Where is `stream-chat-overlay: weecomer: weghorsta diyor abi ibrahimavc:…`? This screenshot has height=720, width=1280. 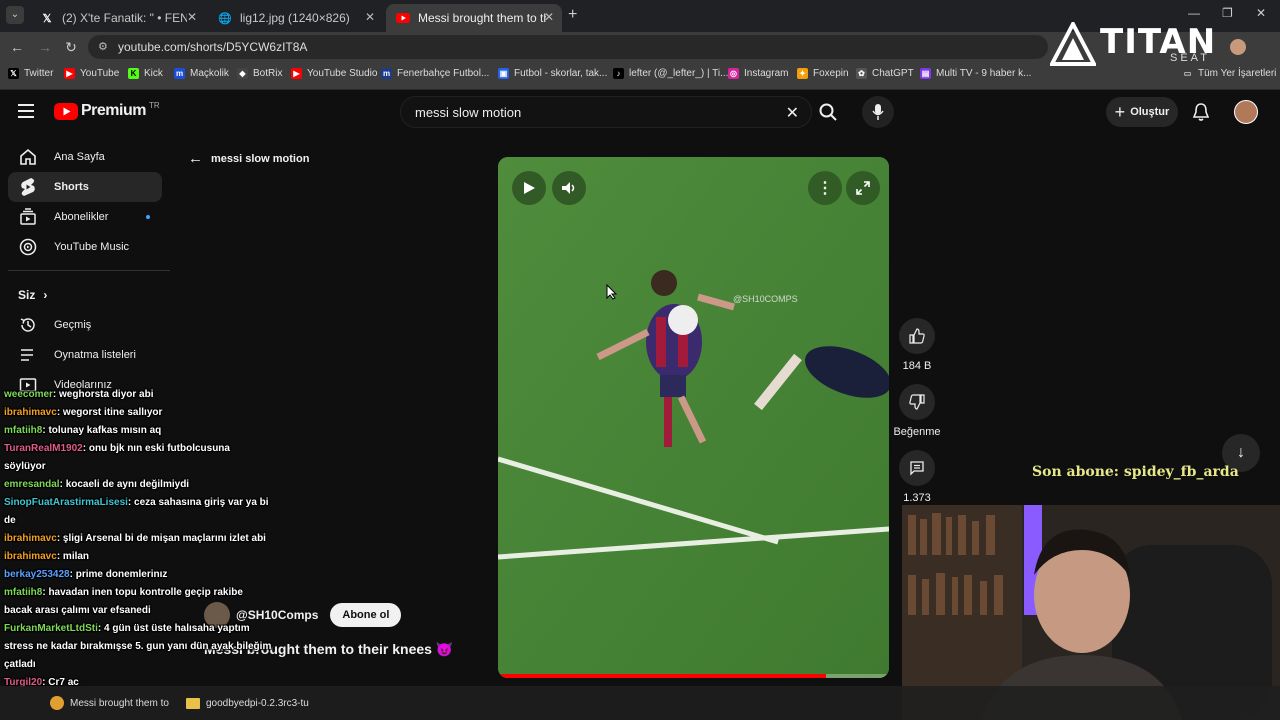
stream-chat-overlay: weecomer: weghorsta diyor abi ibrahimavc:… is located at coordinates (136, 553).